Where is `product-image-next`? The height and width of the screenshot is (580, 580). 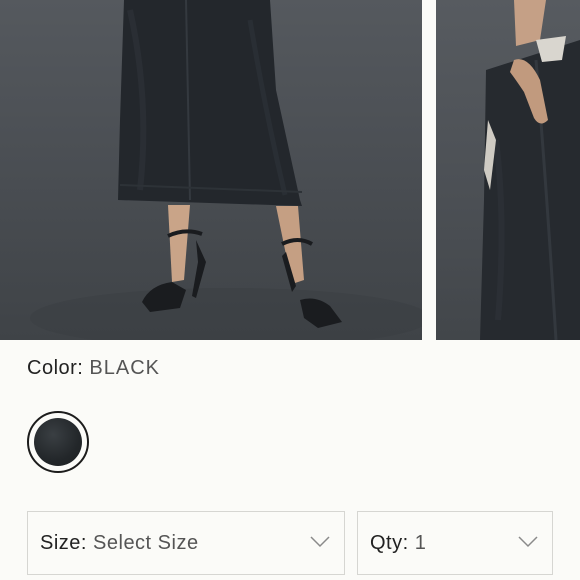 product-image-next is located at coordinates (508, 170).